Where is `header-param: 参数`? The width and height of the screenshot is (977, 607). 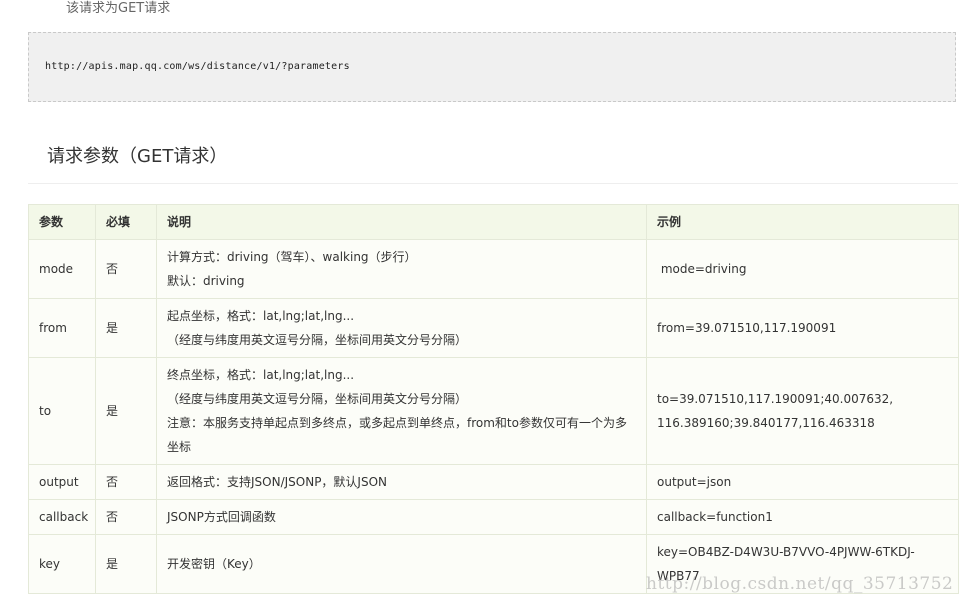
header-param: 参数 is located at coordinates (62, 222).